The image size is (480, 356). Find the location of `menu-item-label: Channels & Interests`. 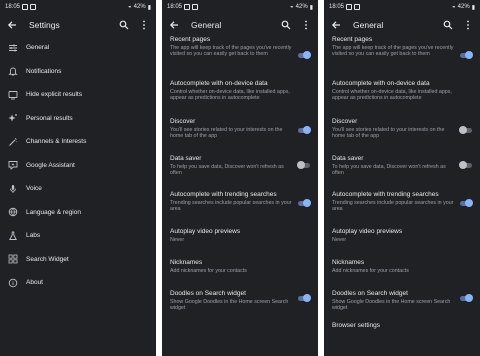

menu-item-label: Channels & Interests is located at coordinates (56, 142).